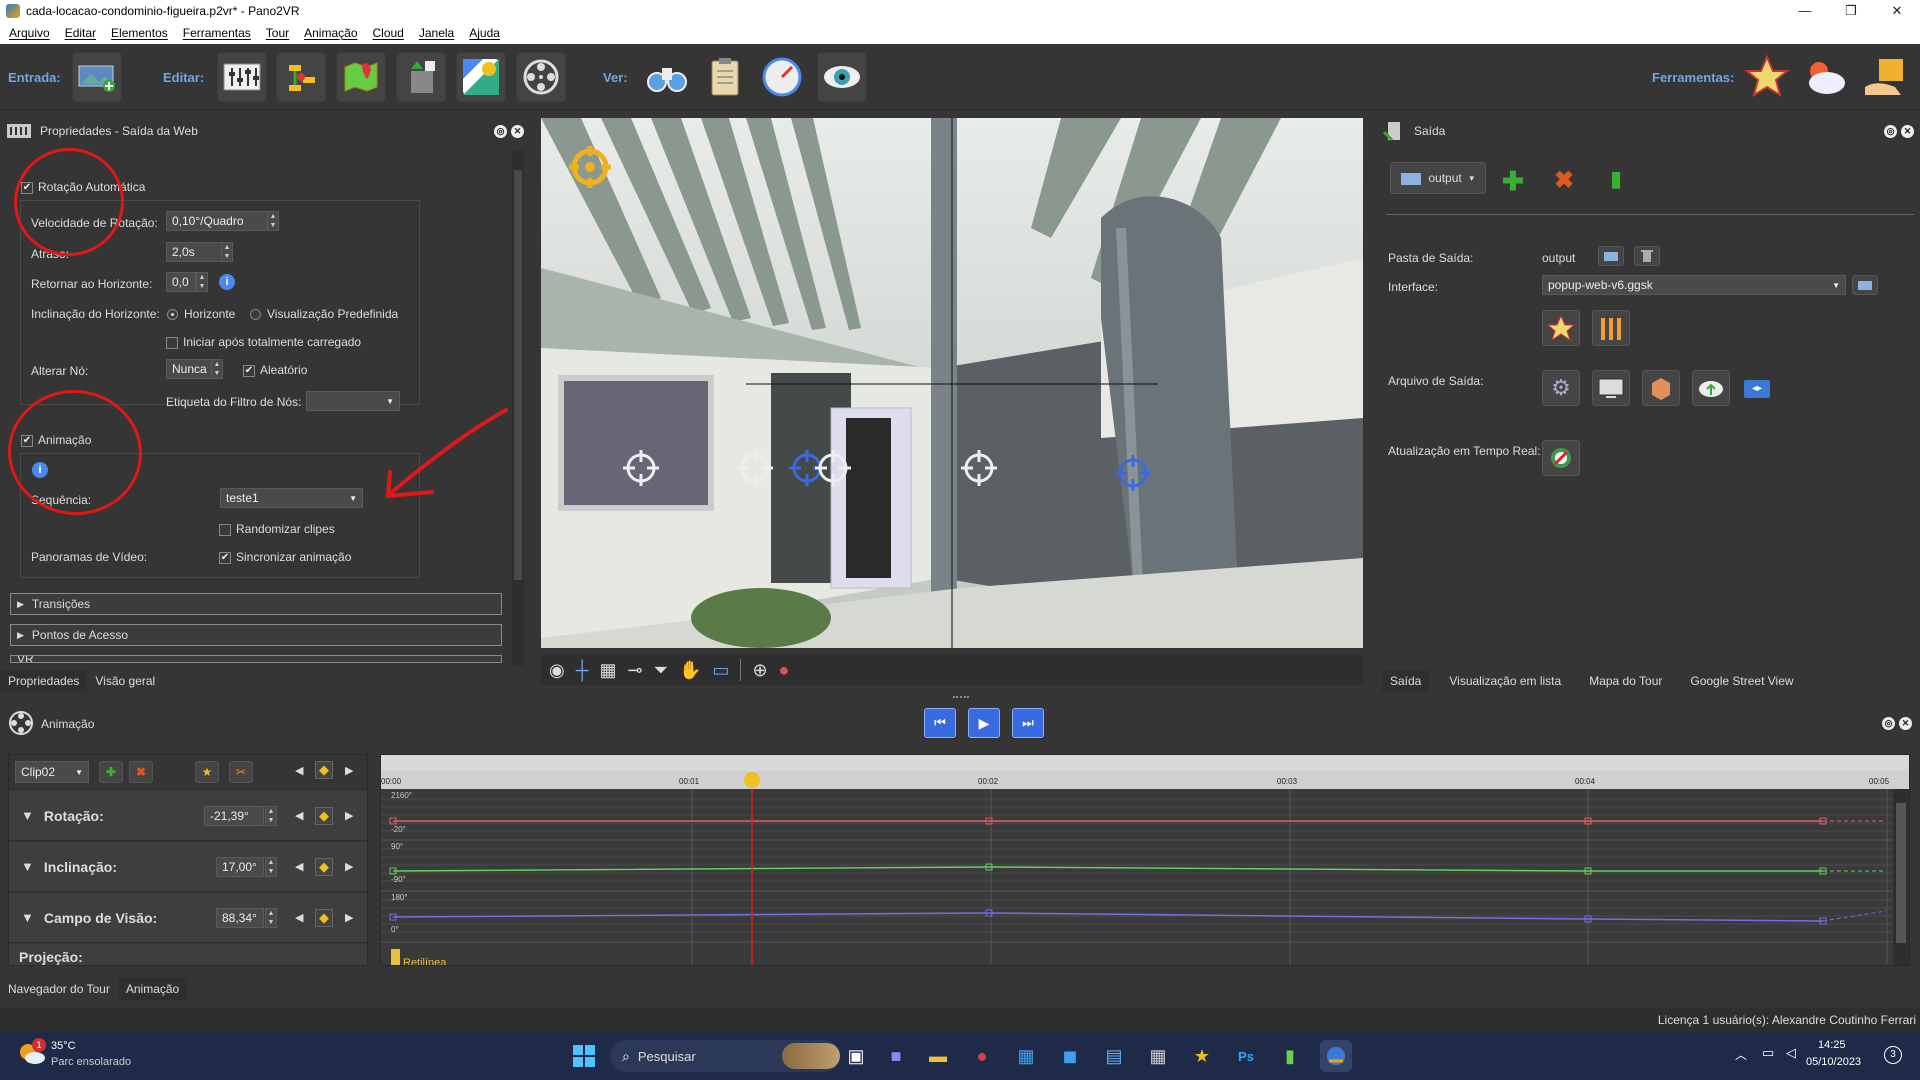 This screenshot has width=1920, height=1080. Describe the element at coordinates (1735, 681) in the screenshot. I see `tab-google-street-view: Google Street View` at that location.